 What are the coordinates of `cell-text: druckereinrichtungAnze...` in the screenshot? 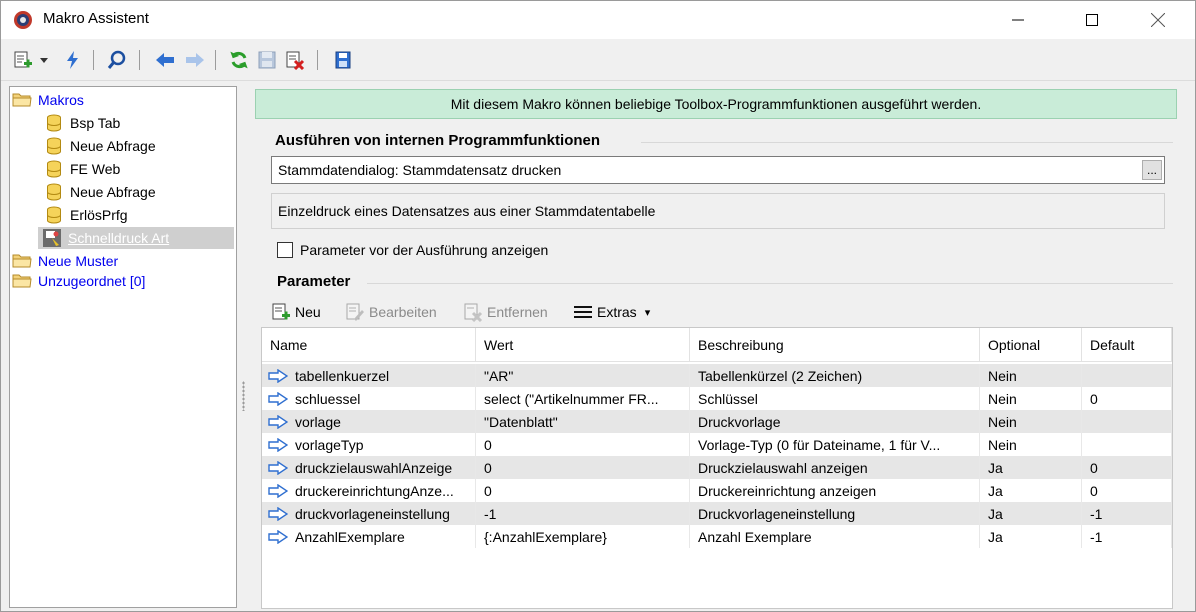 It's located at (374, 490).